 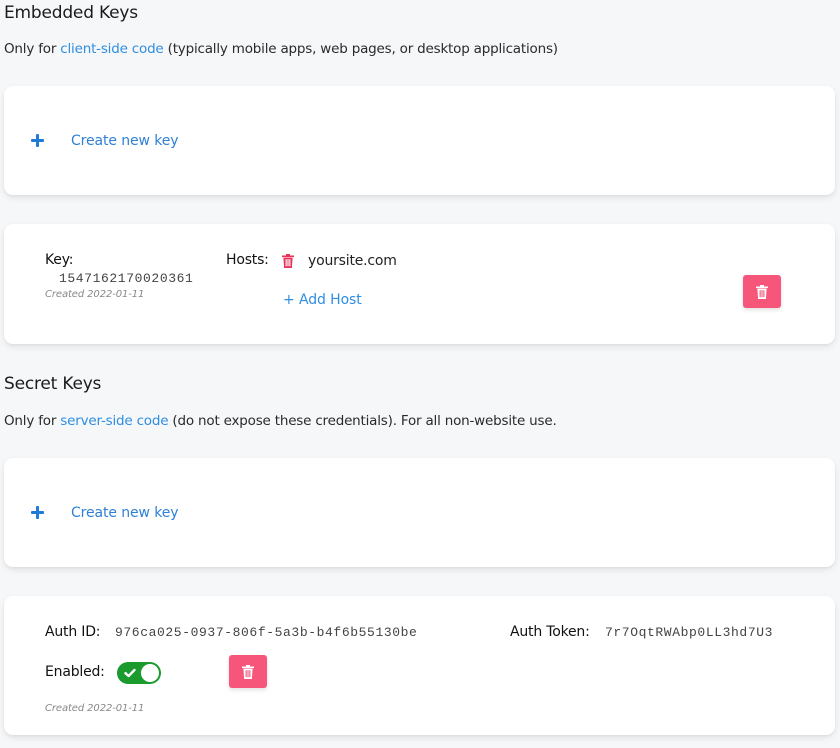 I want to click on host-value: yoursite.com, so click(x=352, y=261).